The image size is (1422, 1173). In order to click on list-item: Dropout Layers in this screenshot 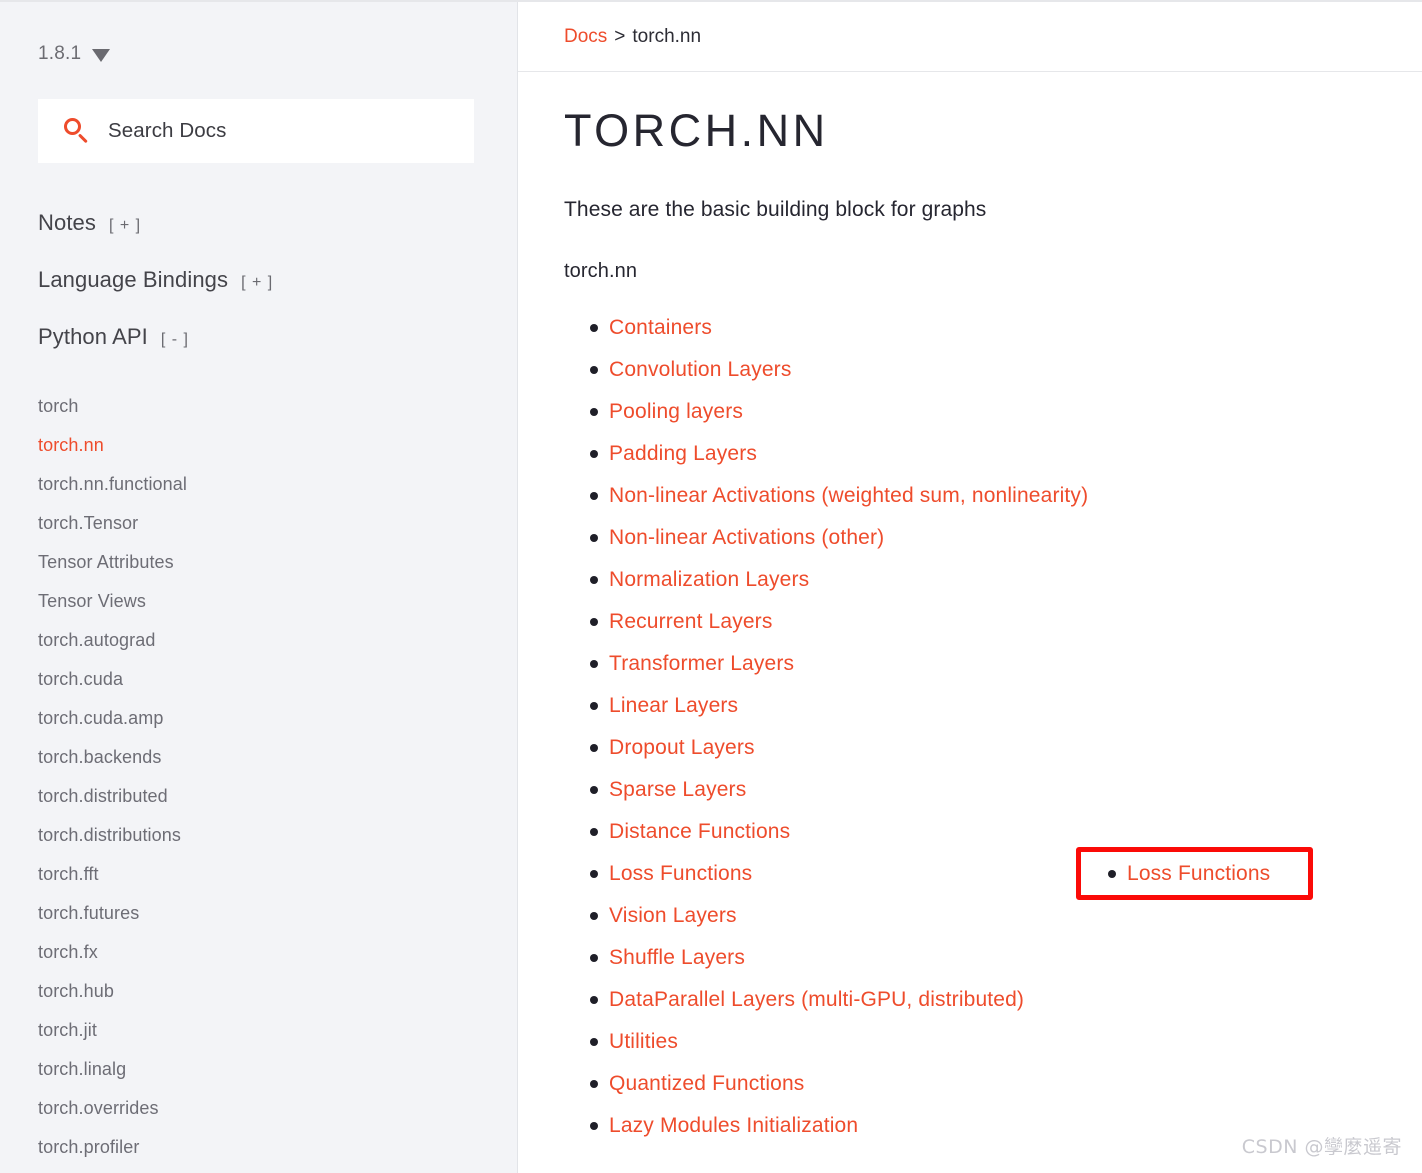, I will do `click(970, 748)`.